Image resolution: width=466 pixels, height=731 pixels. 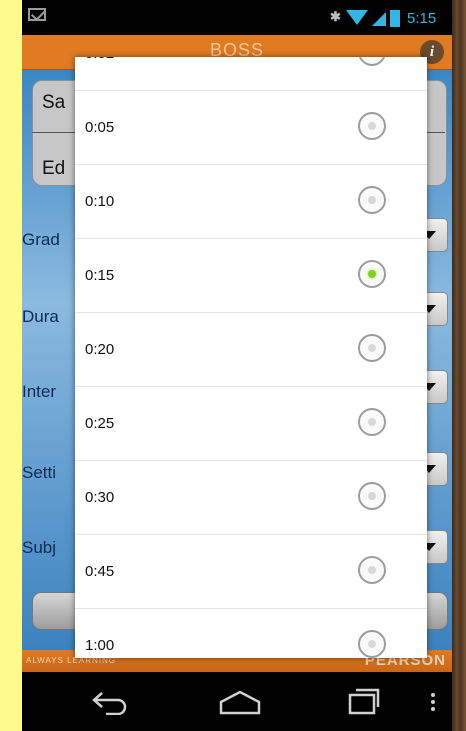 What do you see at coordinates (251, 276) in the screenshot?
I see `option-row: 0:15` at bounding box center [251, 276].